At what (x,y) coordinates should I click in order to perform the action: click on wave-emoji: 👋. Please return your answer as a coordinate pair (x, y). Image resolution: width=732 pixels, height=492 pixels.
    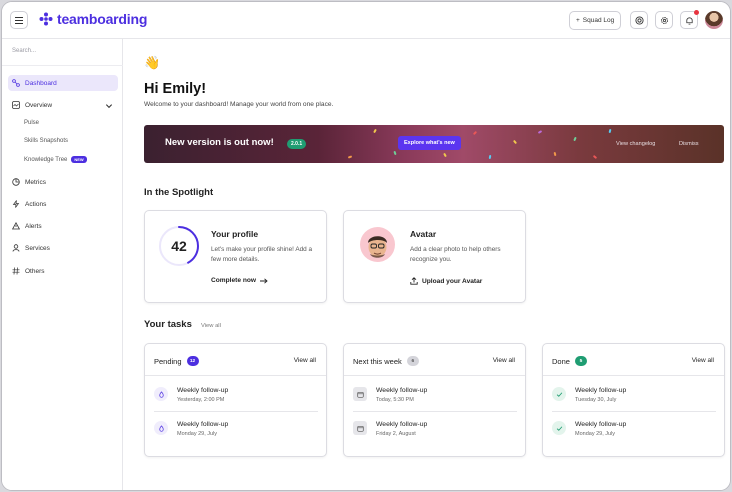
    Looking at the image, I should click on (152, 62).